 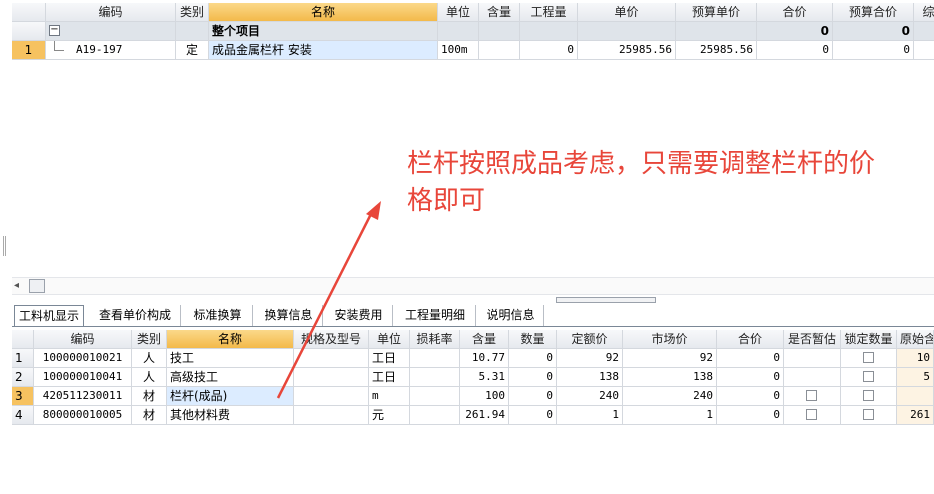 I want to click on annotation-line-2: 格即可, so click(x=446, y=201).